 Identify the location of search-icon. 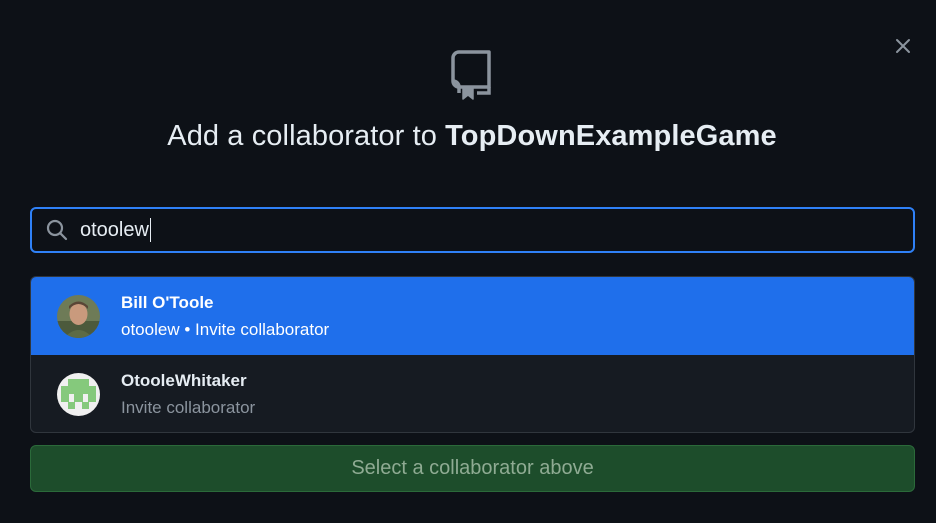
(57, 230).